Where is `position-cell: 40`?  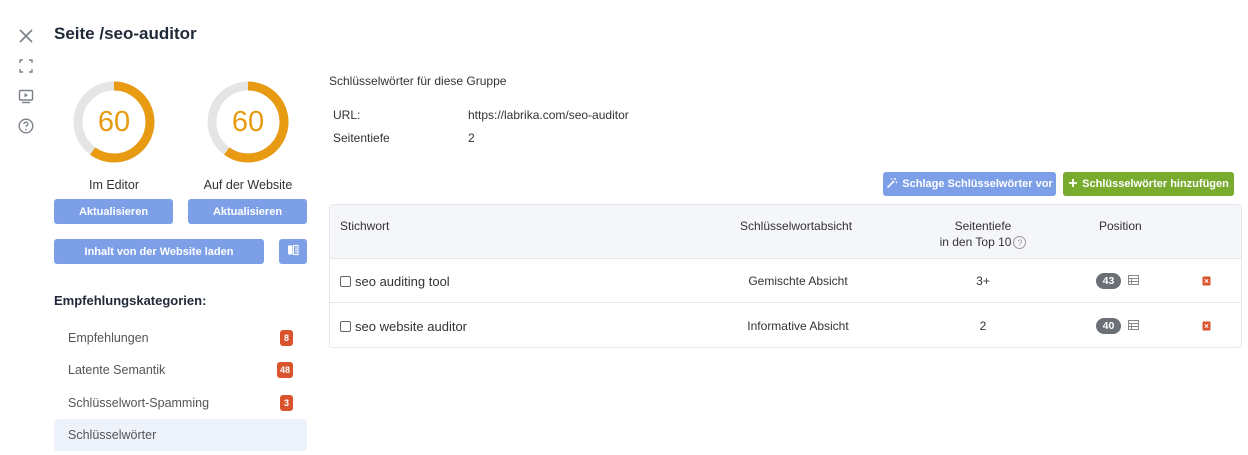
position-cell: 40 is located at coordinates (1117, 325).